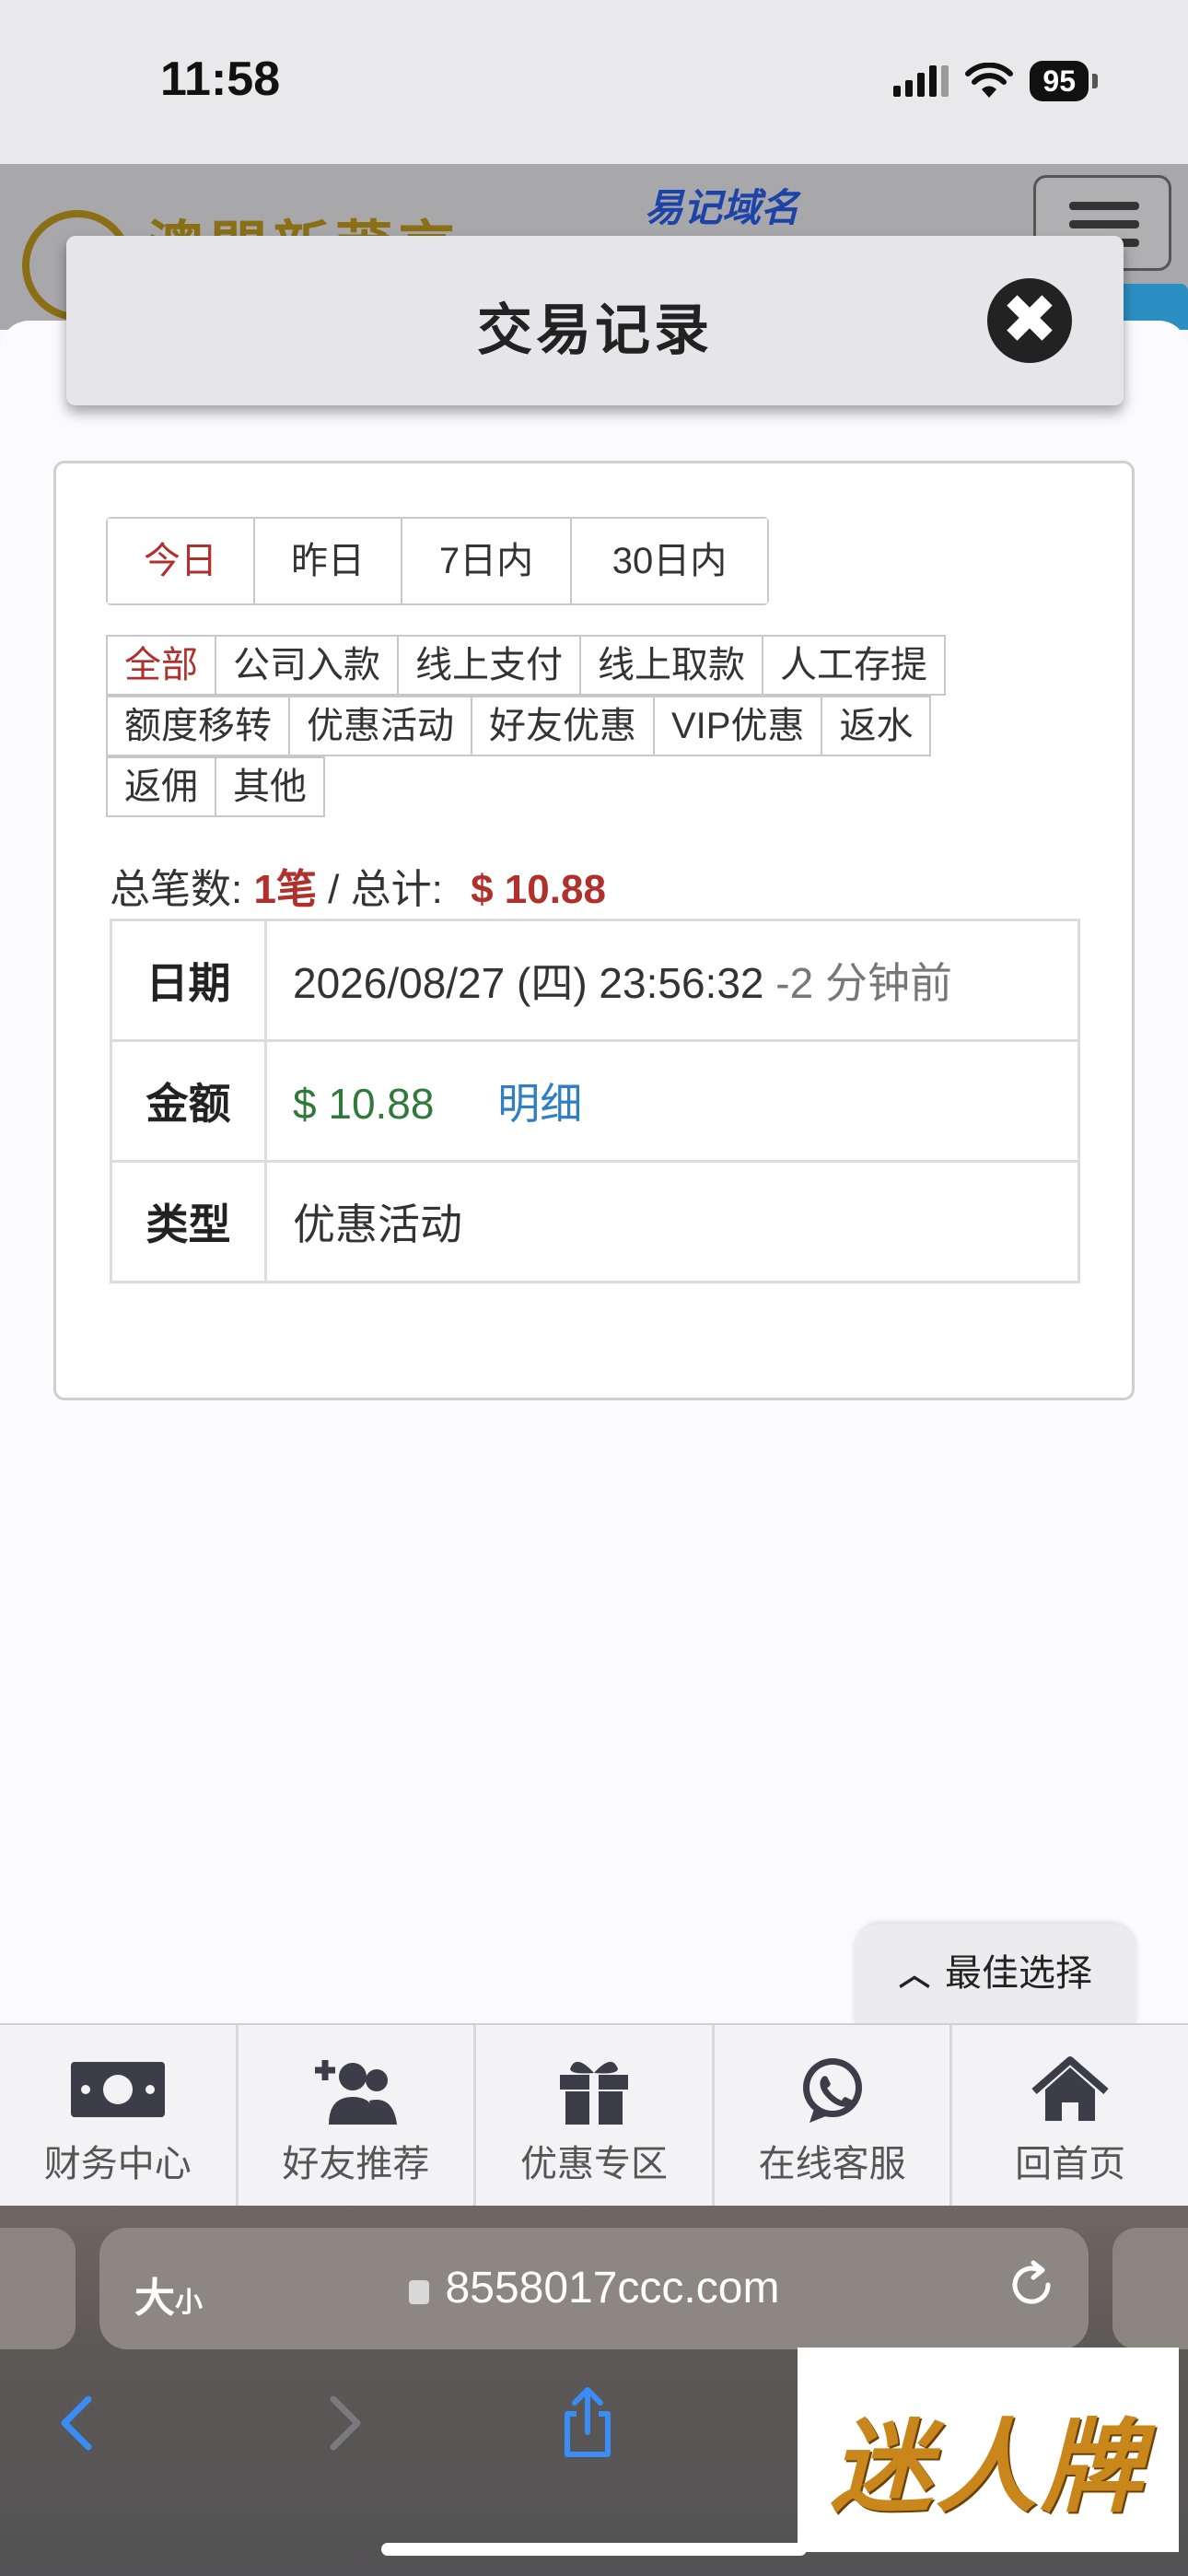 The height and width of the screenshot is (2576, 1188). Describe the element at coordinates (594, 786) in the screenshot. I see `type-filter-row: 返佣 其他` at that location.